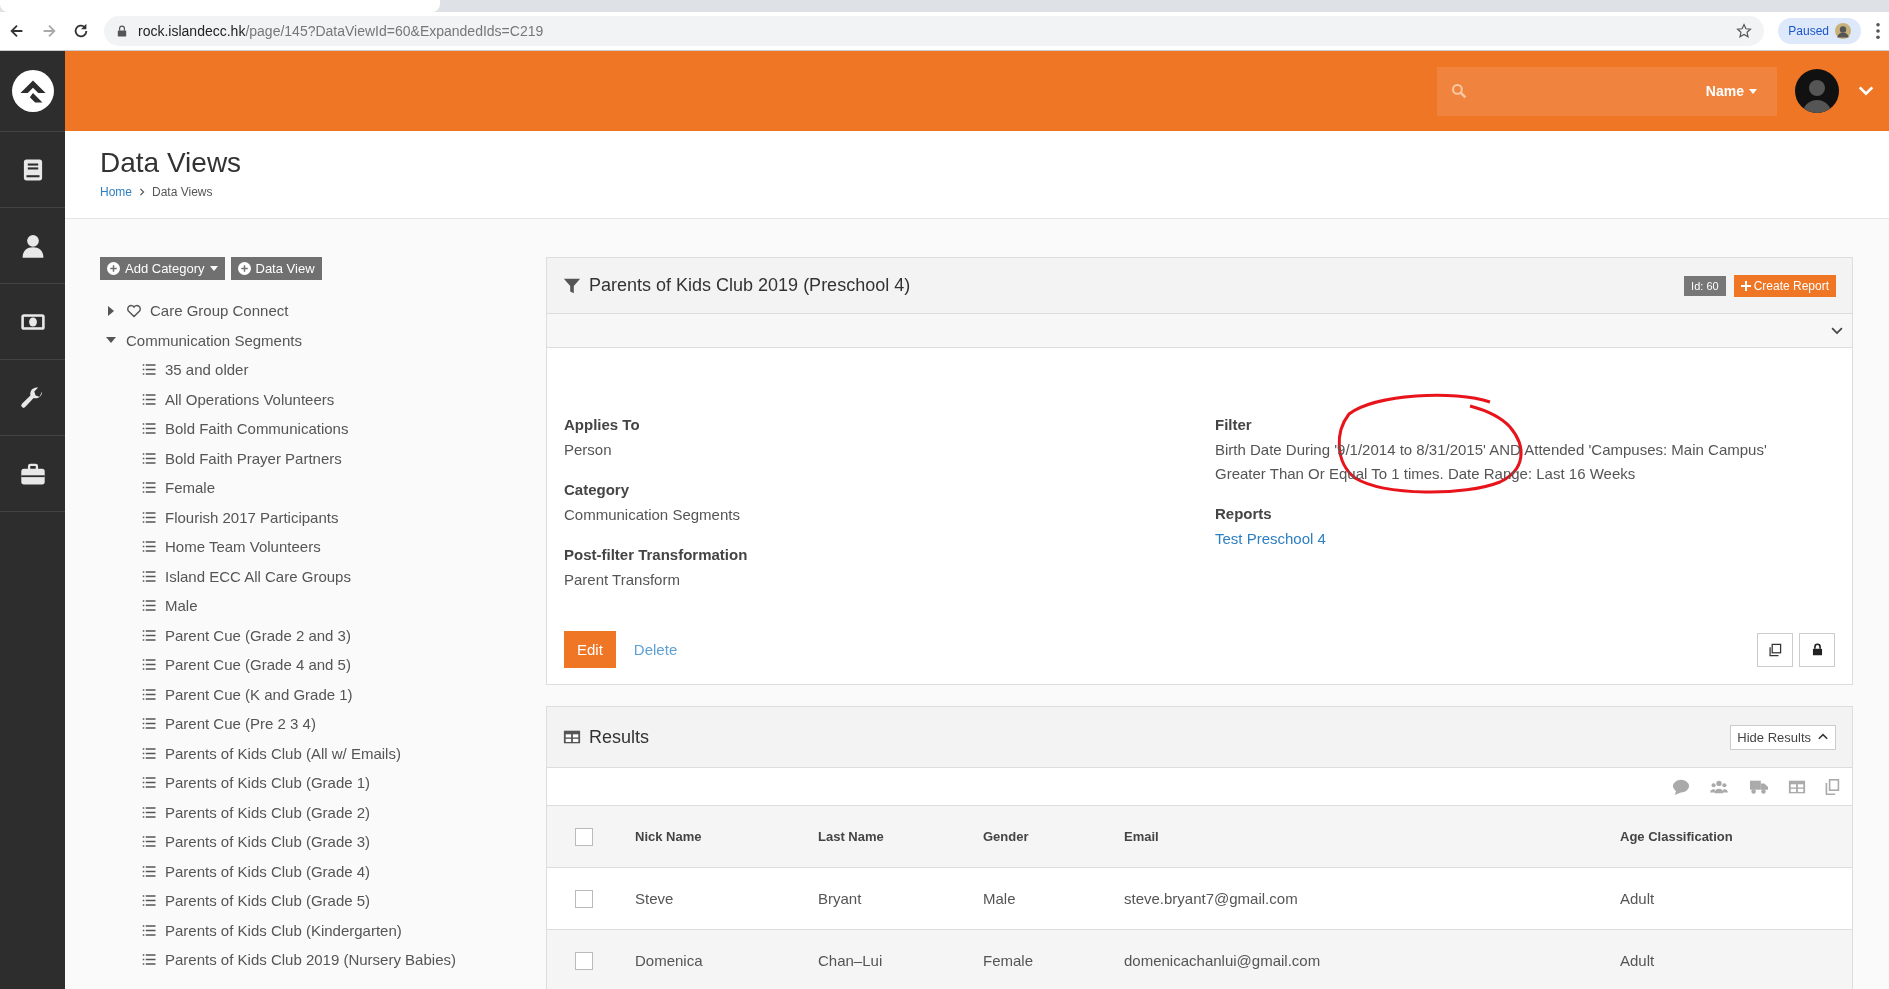 The image size is (1889, 989). I want to click on id-badge: Id: 60, so click(1705, 285).